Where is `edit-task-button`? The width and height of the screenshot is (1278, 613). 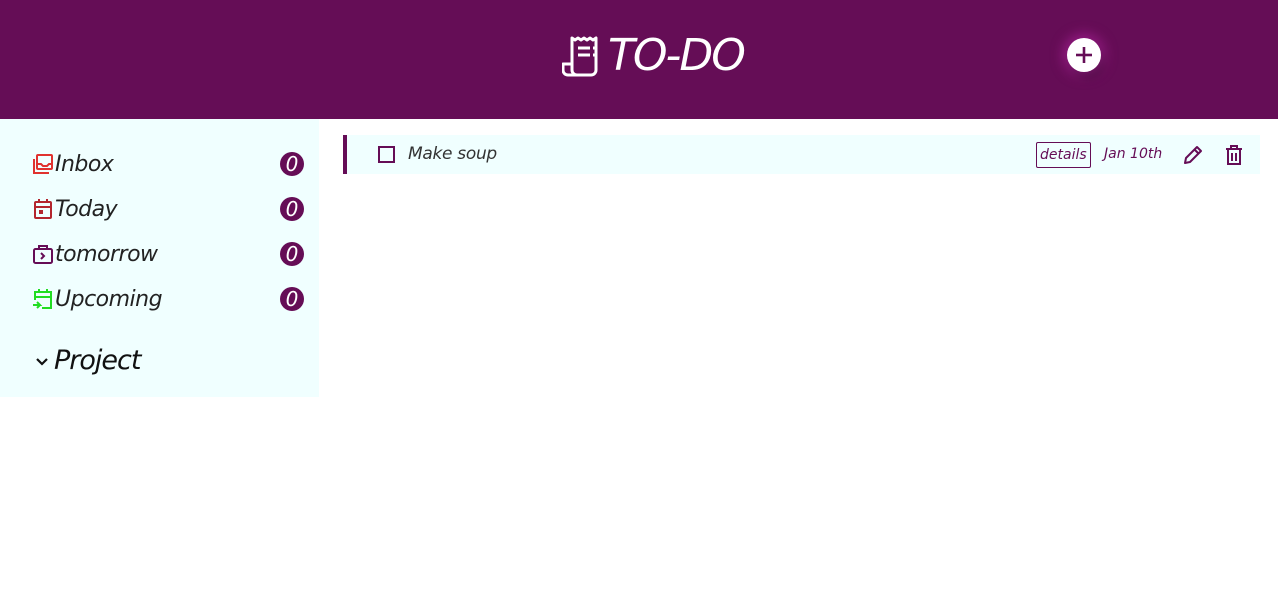
edit-task-button is located at coordinates (1193, 155).